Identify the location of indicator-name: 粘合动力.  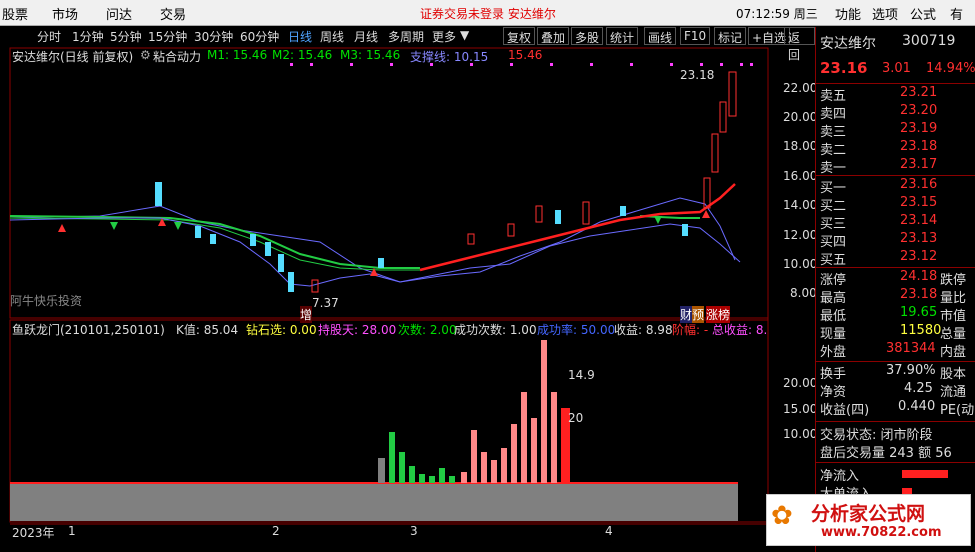
(177, 57).